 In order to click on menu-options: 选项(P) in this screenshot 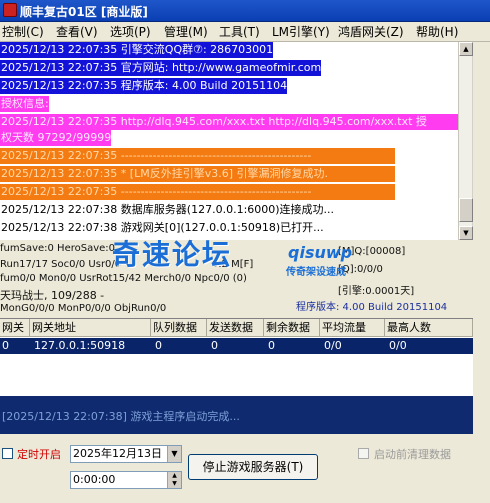, I will do `click(130, 32)`.